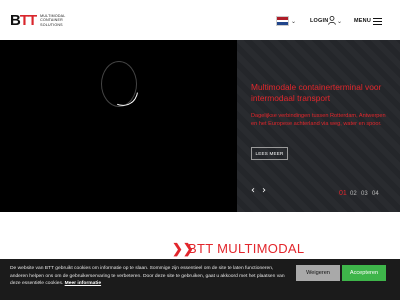  What do you see at coordinates (375, 194) in the screenshot?
I see `slide-page-4: 04` at bounding box center [375, 194].